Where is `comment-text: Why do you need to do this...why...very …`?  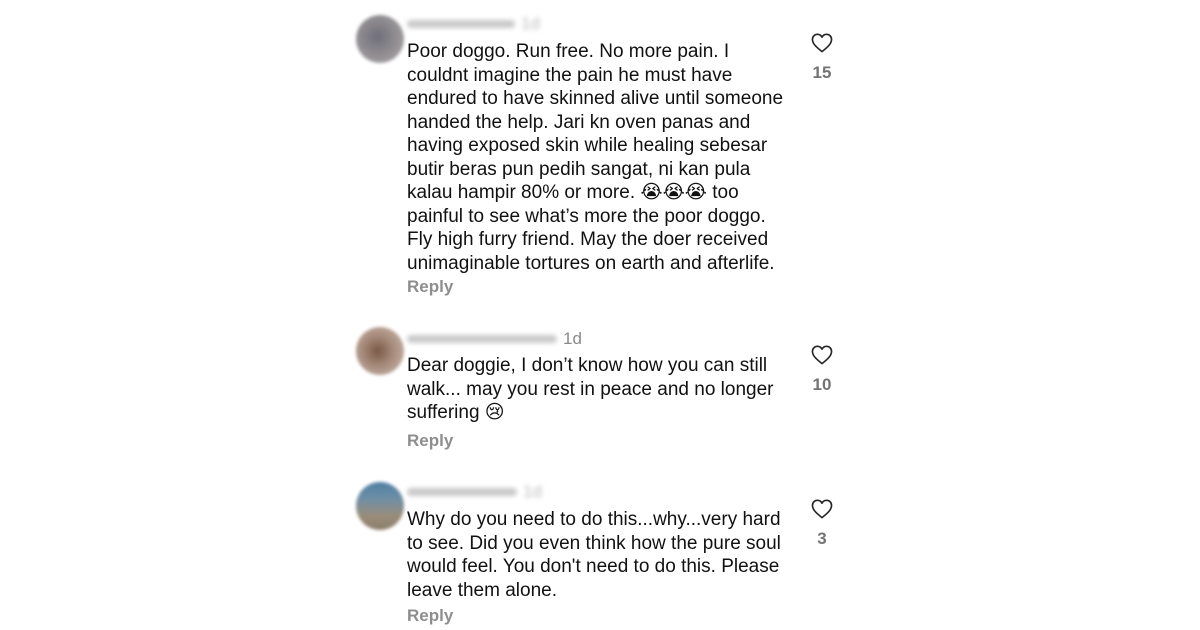
comment-text: Why do you need to do this...why...very … is located at coordinates (594, 555).